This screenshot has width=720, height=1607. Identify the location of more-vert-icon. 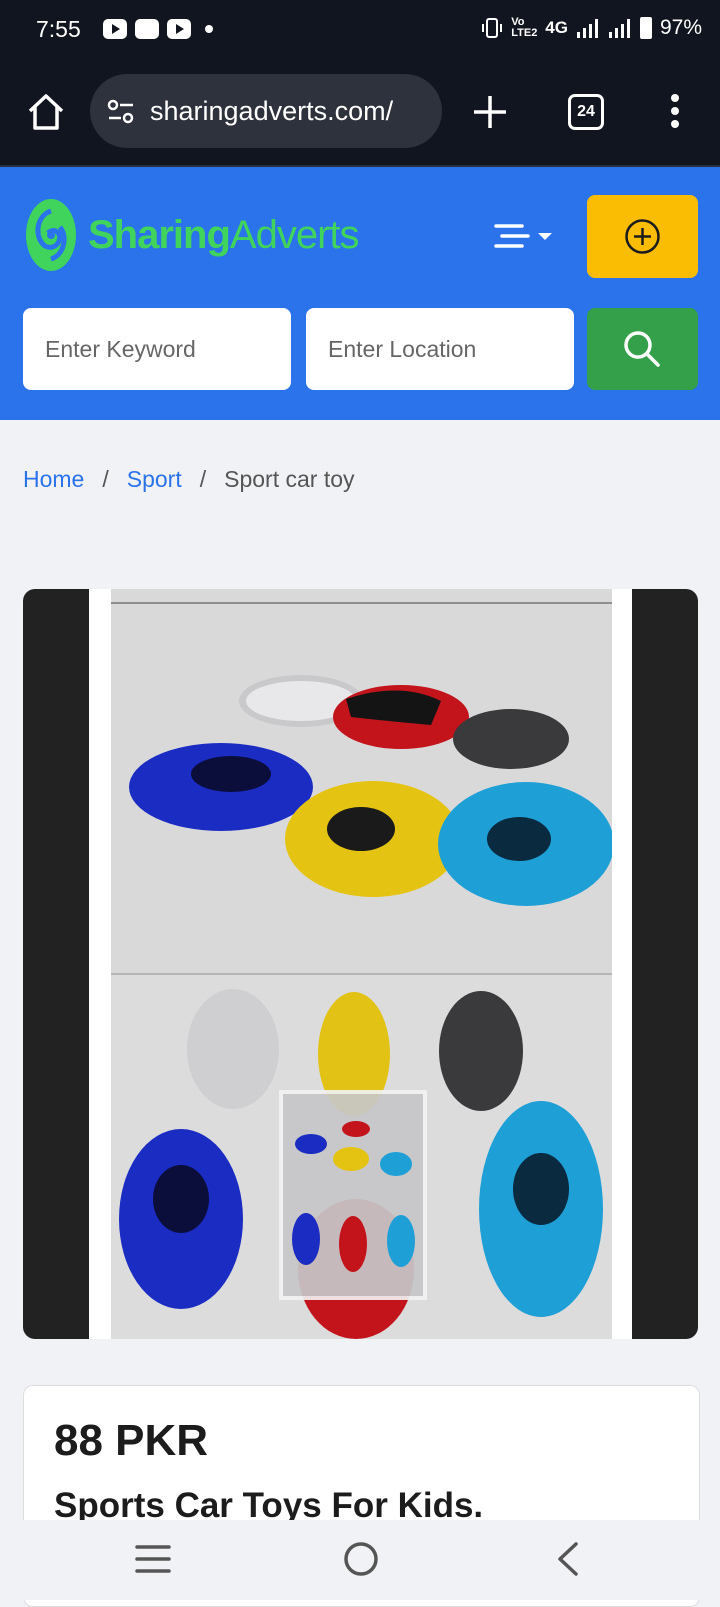
(675, 111).